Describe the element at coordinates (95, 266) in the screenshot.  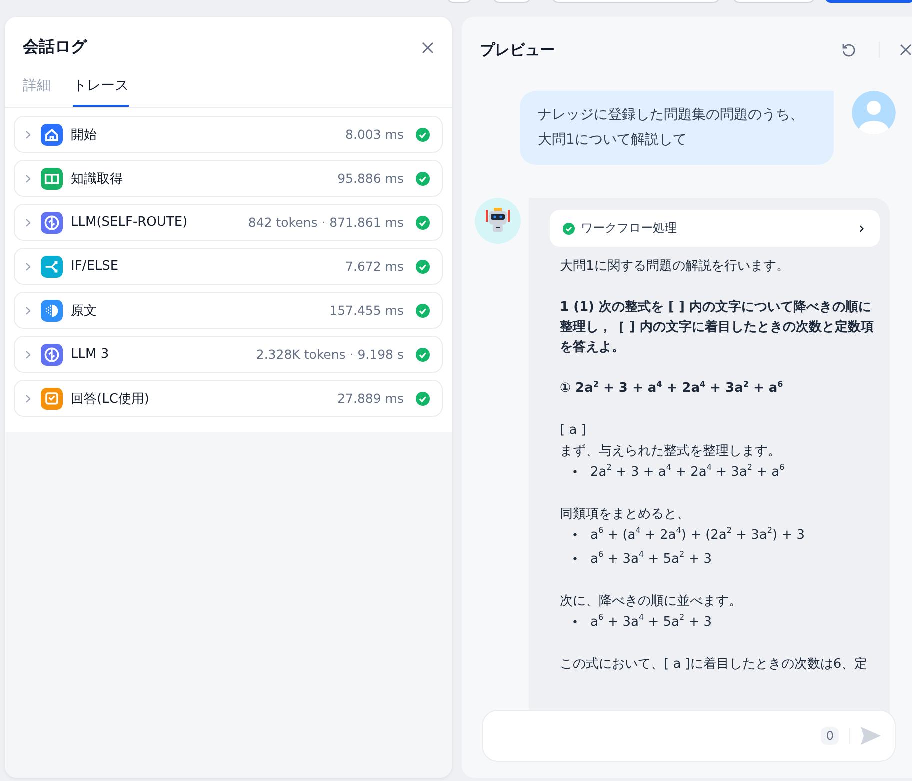
I see `node-name: IF/ELSE` at that location.